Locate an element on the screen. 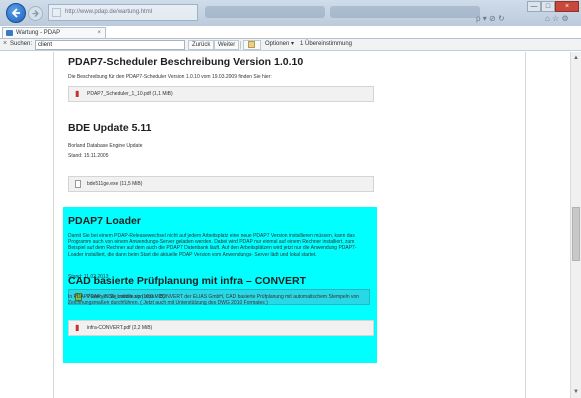 This screenshot has width=581, height=398. find-previous-button: Zurück is located at coordinates (201, 45).